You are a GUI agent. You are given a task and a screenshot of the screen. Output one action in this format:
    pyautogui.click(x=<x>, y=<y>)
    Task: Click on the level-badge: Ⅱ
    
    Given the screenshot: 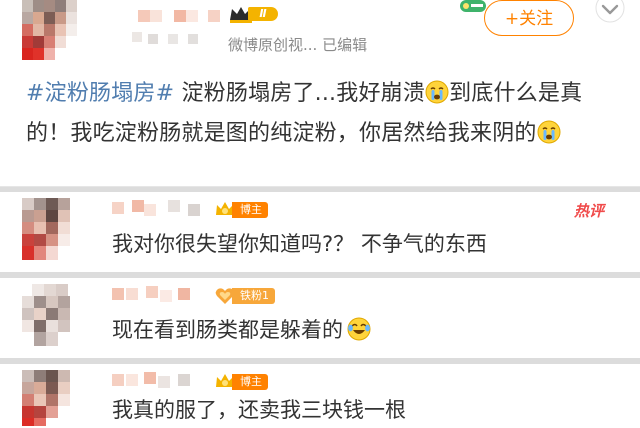 What is the action you would take?
    pyautogui.click(x=253, y=14)
    